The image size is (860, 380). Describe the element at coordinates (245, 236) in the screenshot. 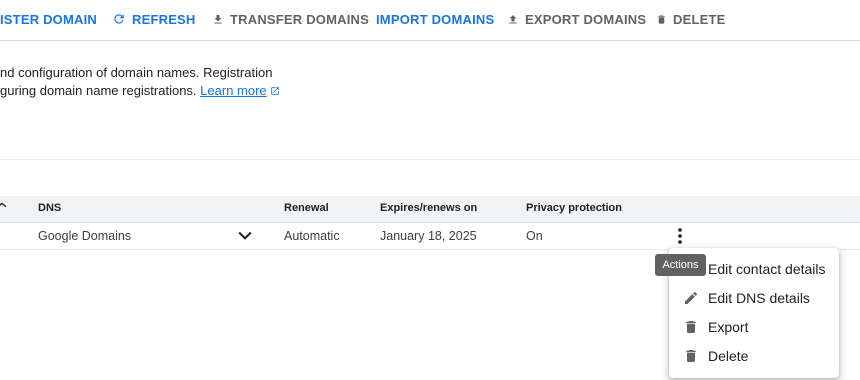

I see `chevron-down-icon` at that location.